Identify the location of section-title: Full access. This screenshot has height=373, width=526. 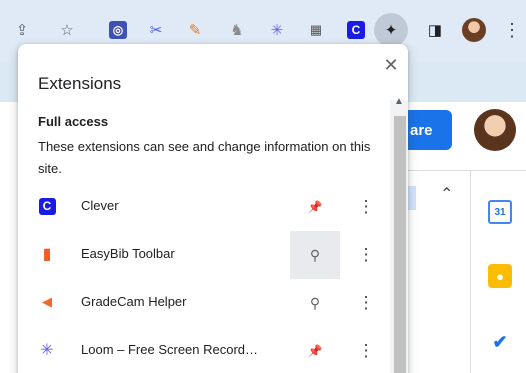
(73, 121).